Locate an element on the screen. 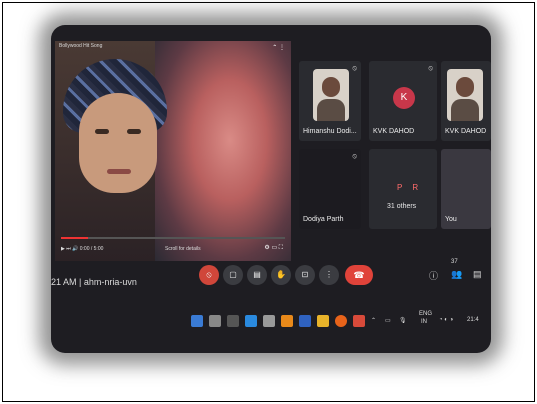  avatar: K is located at coordinates (404, 98).